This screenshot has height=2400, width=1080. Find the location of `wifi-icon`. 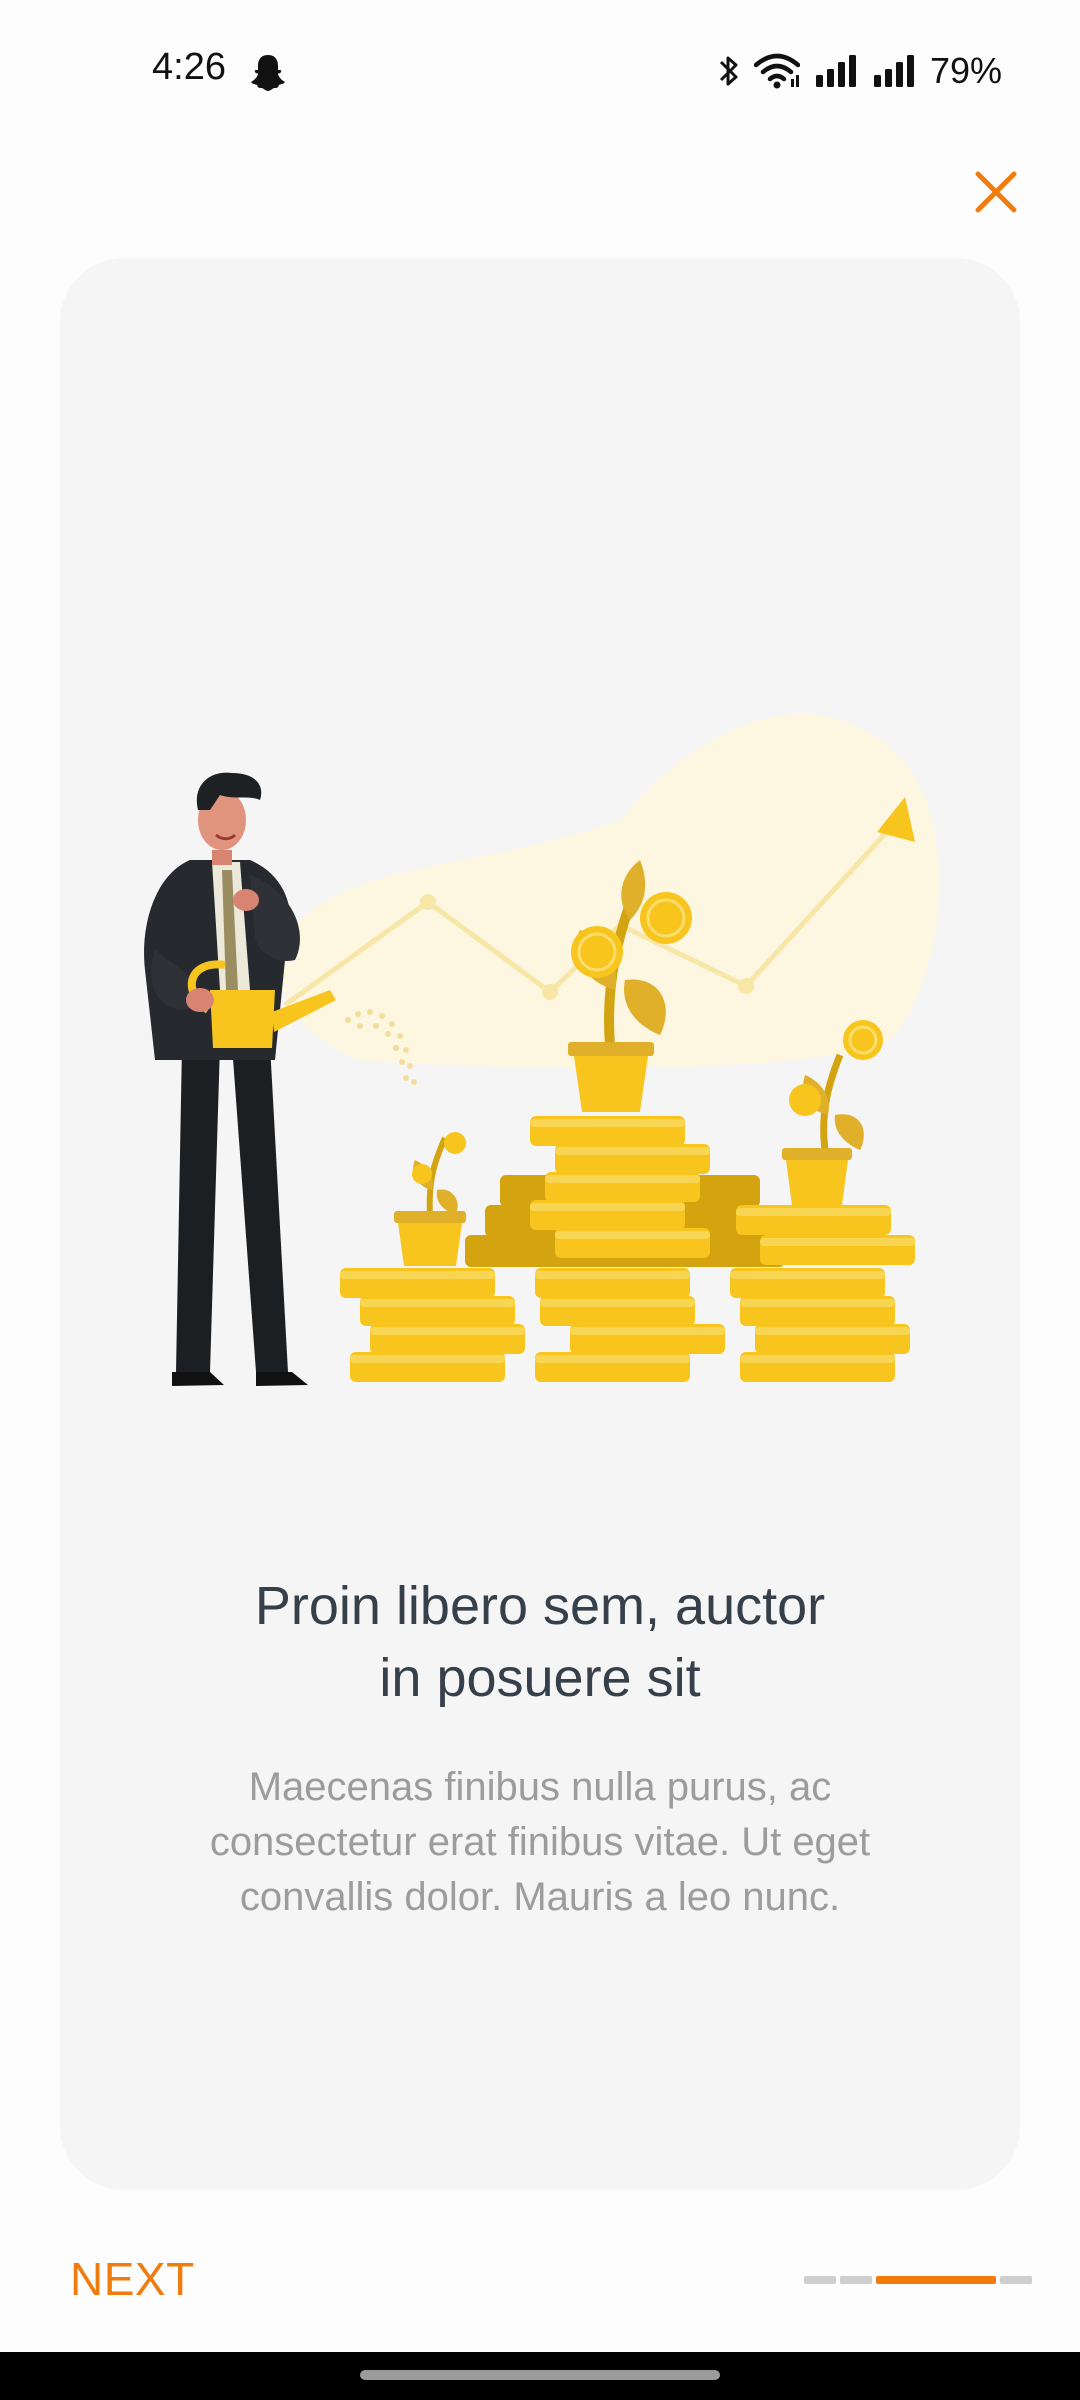

wifi-icon is located at coordinates (776, 71).